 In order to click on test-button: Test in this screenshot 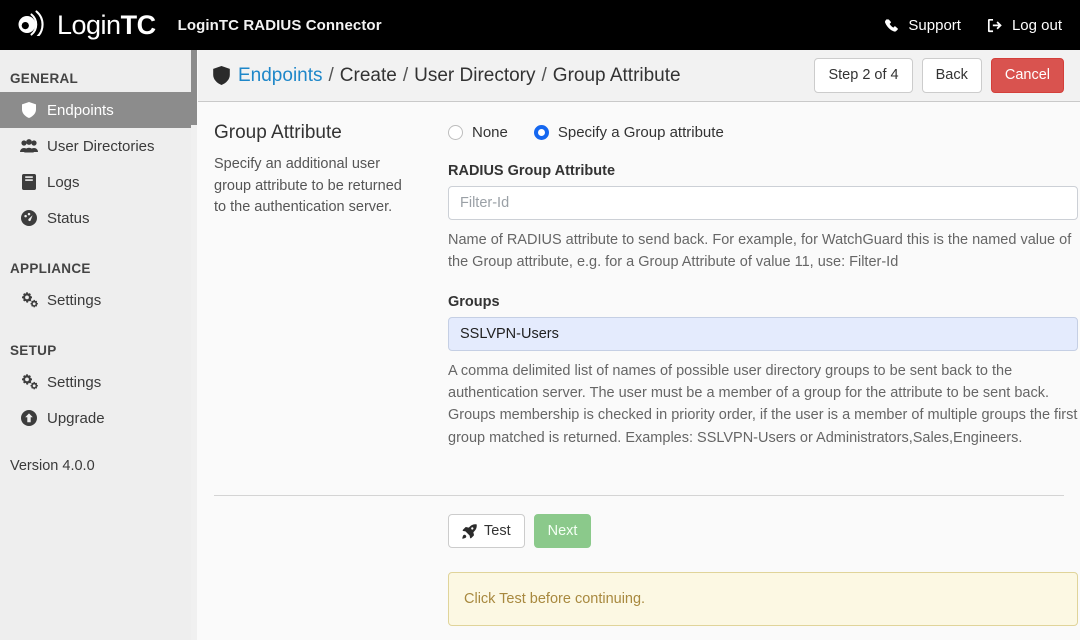, I will do `click(486, 531)`.